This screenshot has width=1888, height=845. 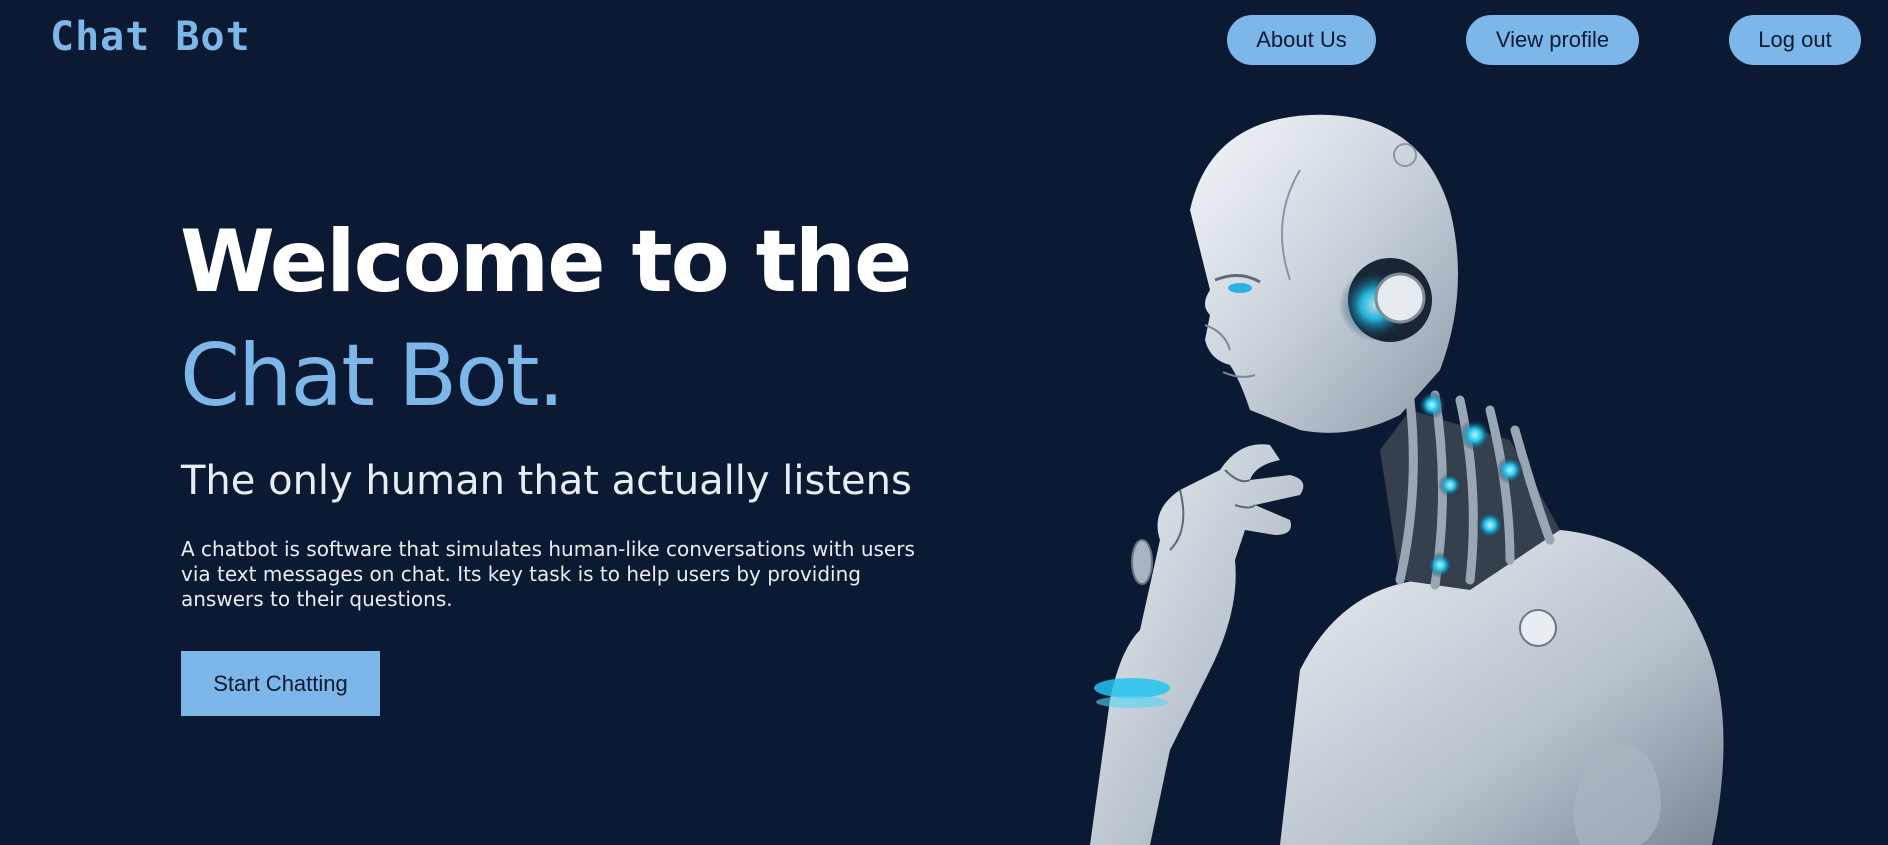 What do you see at coordinates (546, 481) in the screenshot?
I see `hero-tagline: The only human that actually listens` at bounding box center [546, 481].